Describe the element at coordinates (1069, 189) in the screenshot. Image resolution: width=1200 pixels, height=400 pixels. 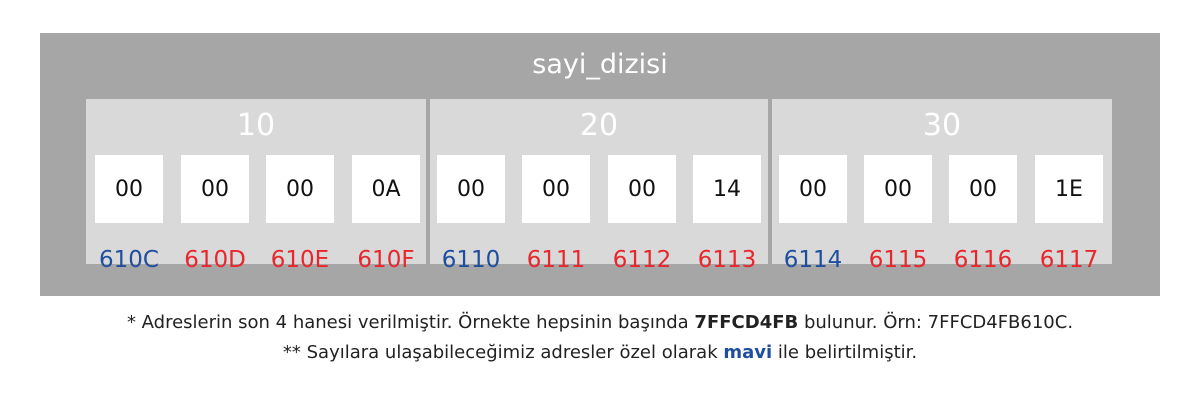
I see `byte-cell: 1E` at that location.